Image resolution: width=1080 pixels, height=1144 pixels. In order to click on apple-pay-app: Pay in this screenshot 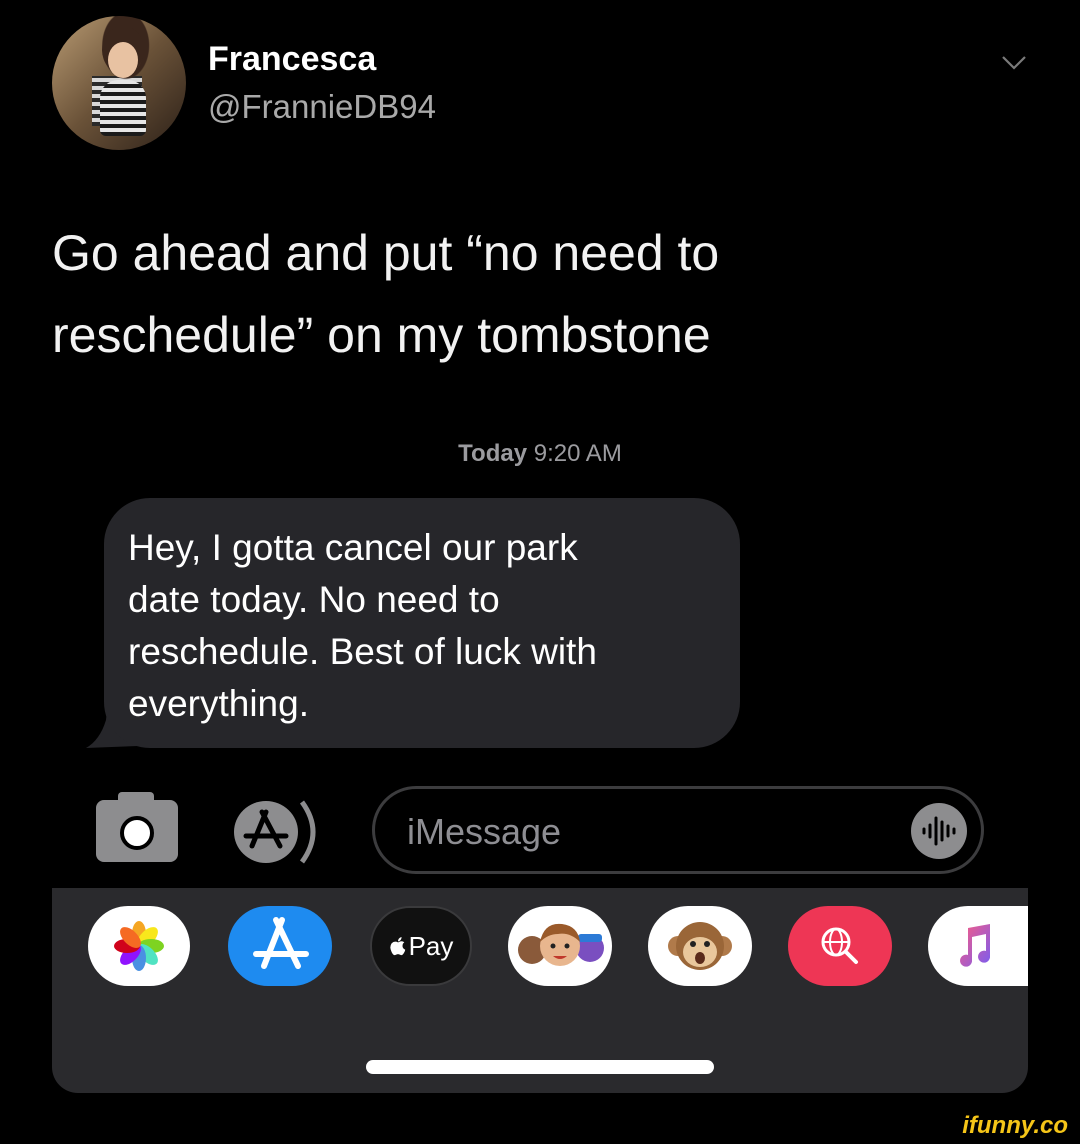, I will do `click(421, 946)`.